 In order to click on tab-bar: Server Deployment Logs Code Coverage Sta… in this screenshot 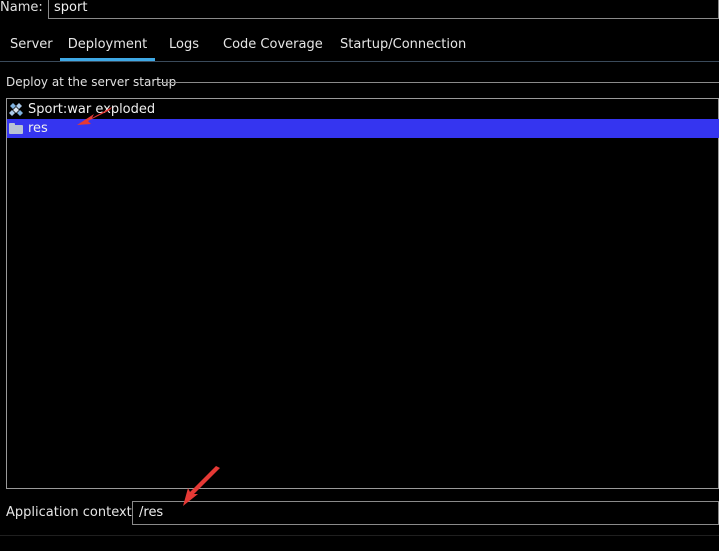, I will do `click(359, 46)`.